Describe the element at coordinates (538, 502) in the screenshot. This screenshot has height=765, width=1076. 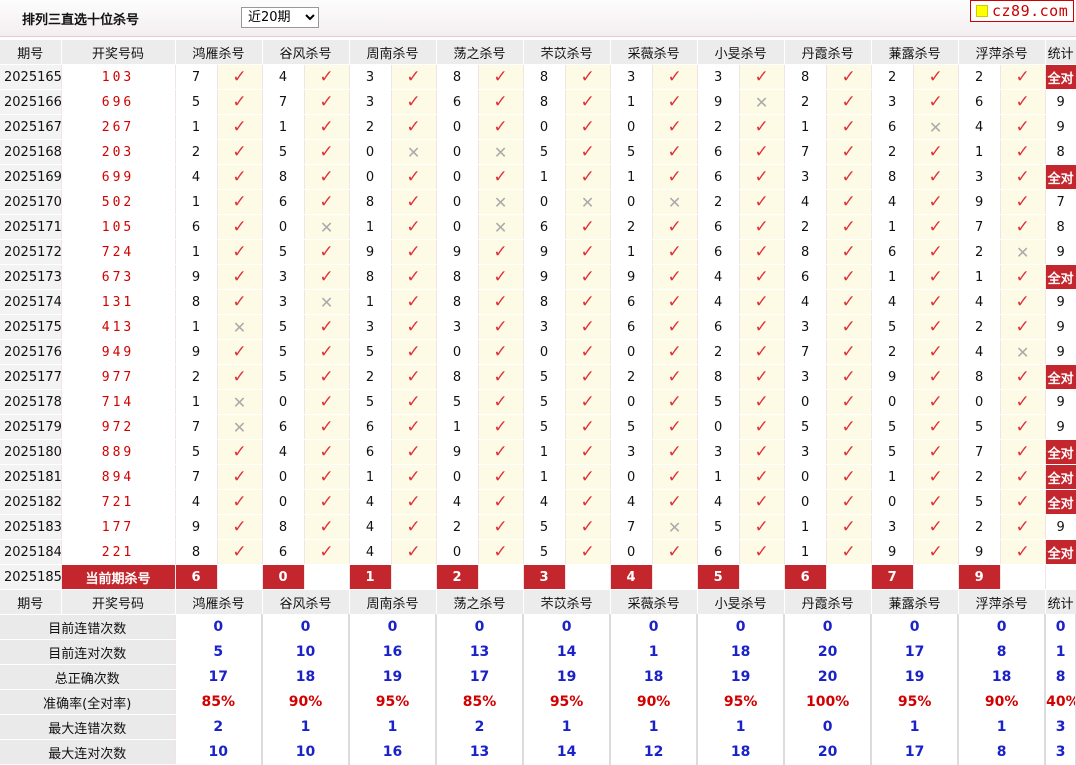
I see `table-row: 2025182 721 4 ✓ 0 ✓ 4 ✓ 4 ✓ 4 ✓ 4 ✓ 4 ✓ 0 ✓ 0 ✓ 5 ✓ 全对` at that location.